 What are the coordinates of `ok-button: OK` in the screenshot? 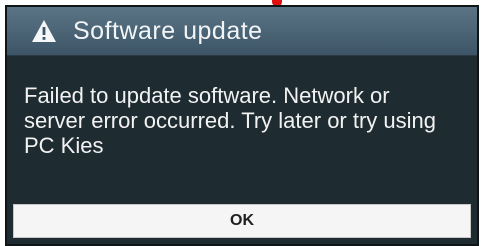 It's located at (242, 221).